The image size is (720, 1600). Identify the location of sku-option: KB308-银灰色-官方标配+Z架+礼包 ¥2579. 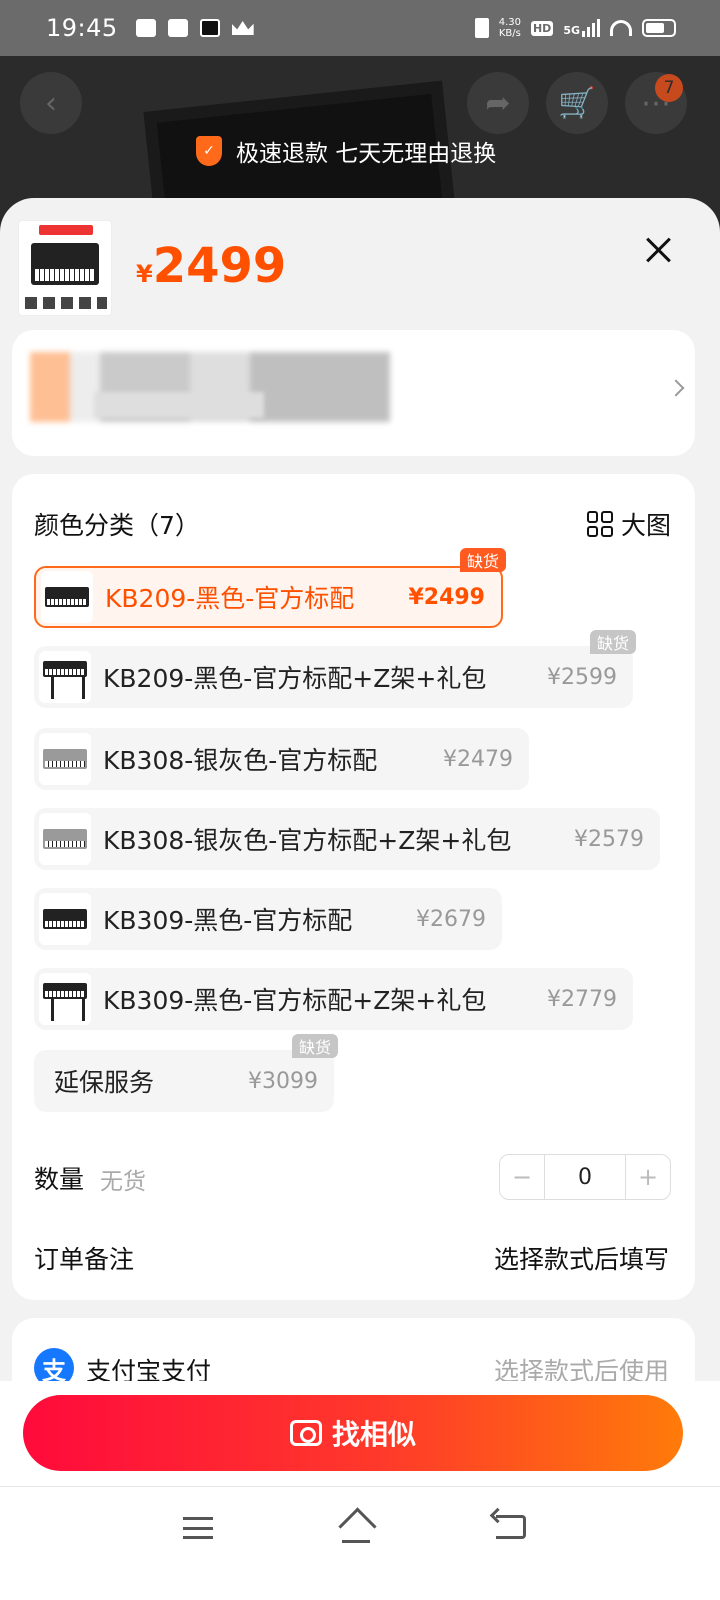
(347, 839).